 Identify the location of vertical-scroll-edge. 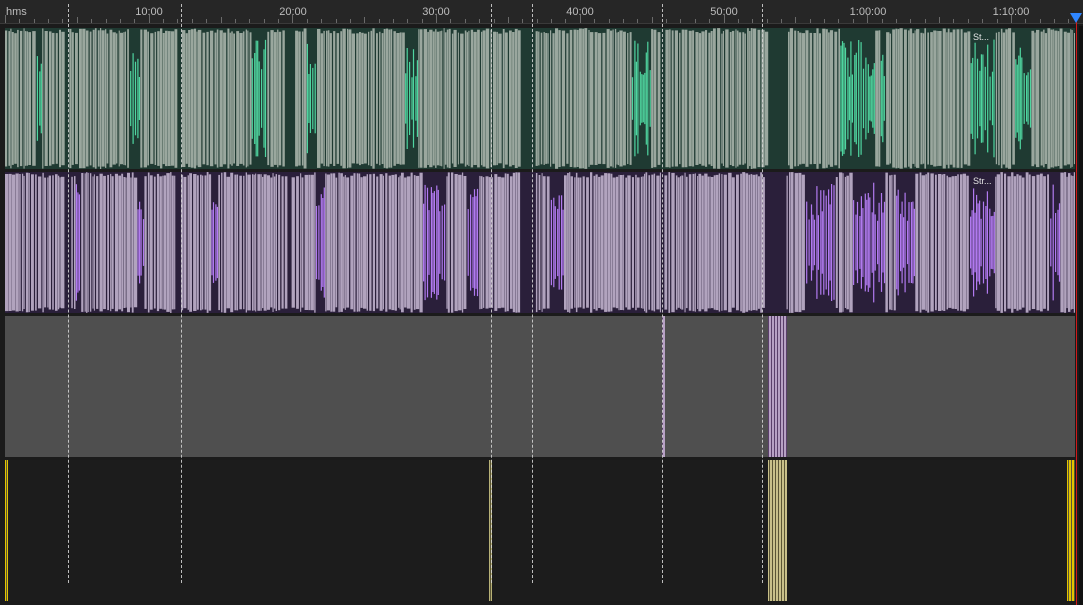
(1081, 315).